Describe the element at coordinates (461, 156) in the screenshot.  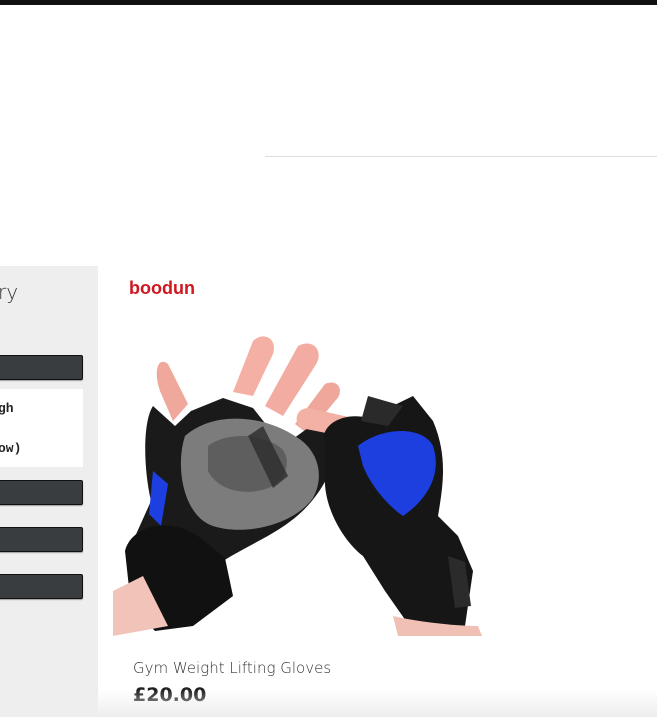
I see `header-divider` at that location.